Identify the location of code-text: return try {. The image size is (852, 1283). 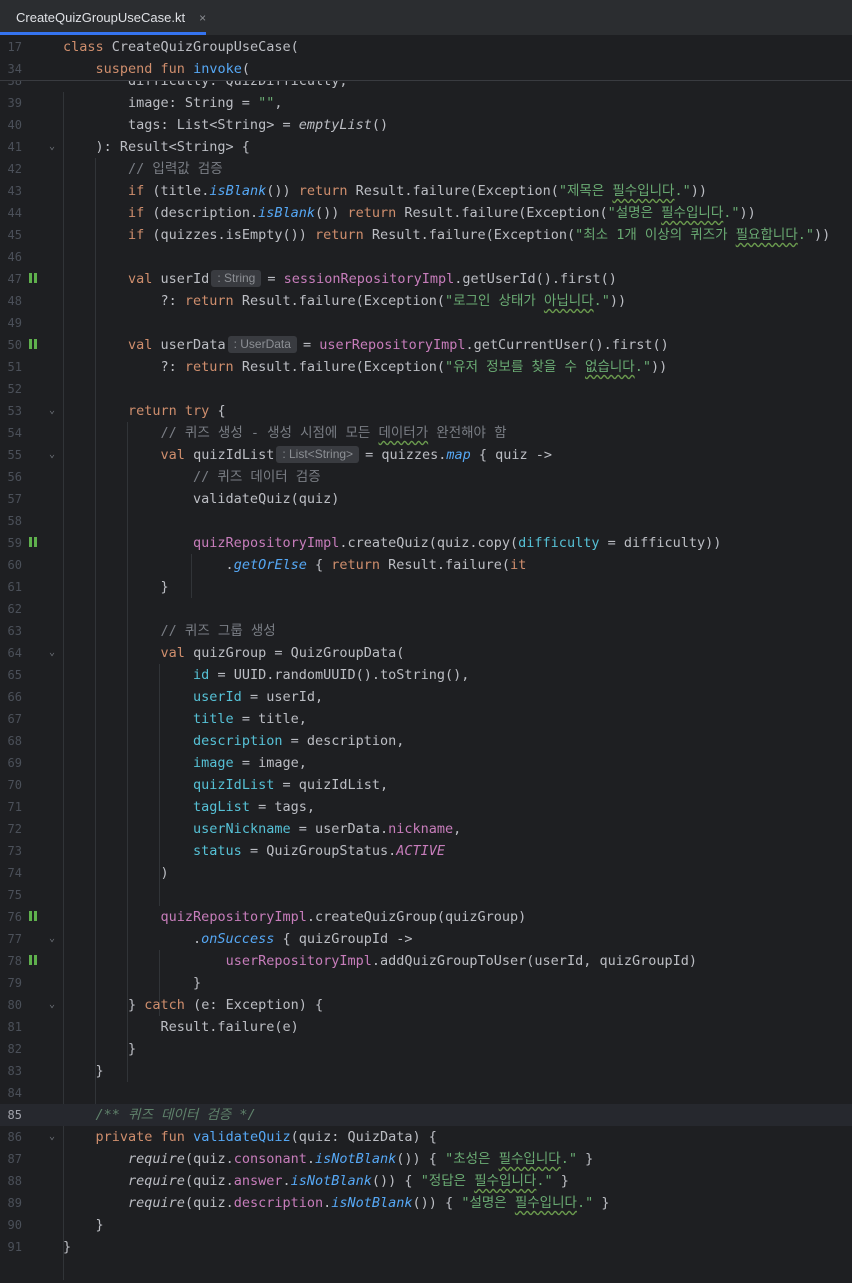
(144, 411).